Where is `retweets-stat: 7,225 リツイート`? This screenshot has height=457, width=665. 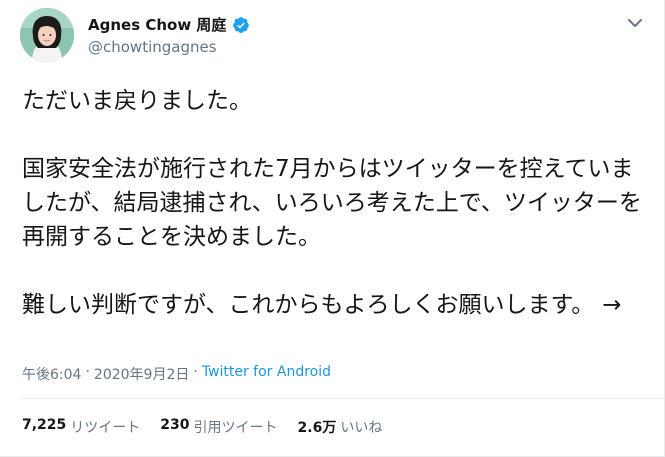
retweets-stat: 7,225 リツイート is located at coordinates (81, 427).